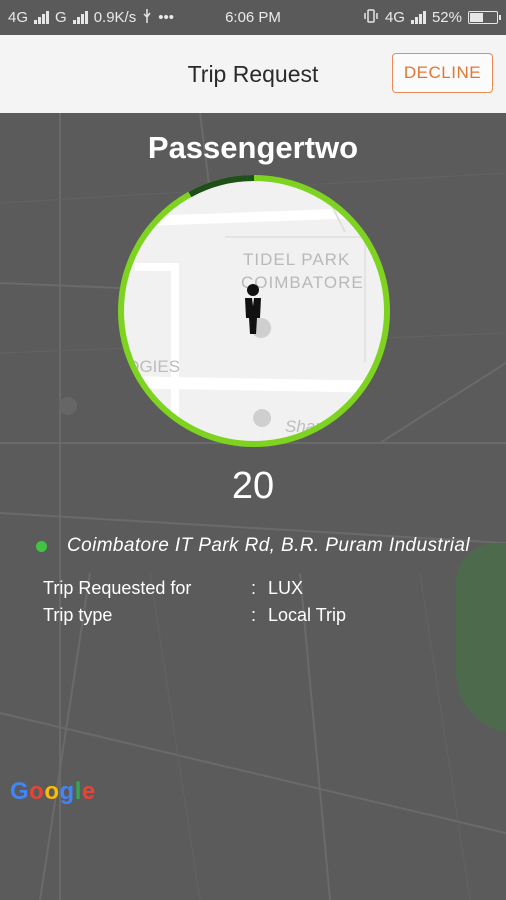 The height and width of the screenshot is (900, 506). I want to click on svg-text: TIDEL PARK, so click(296, 259).